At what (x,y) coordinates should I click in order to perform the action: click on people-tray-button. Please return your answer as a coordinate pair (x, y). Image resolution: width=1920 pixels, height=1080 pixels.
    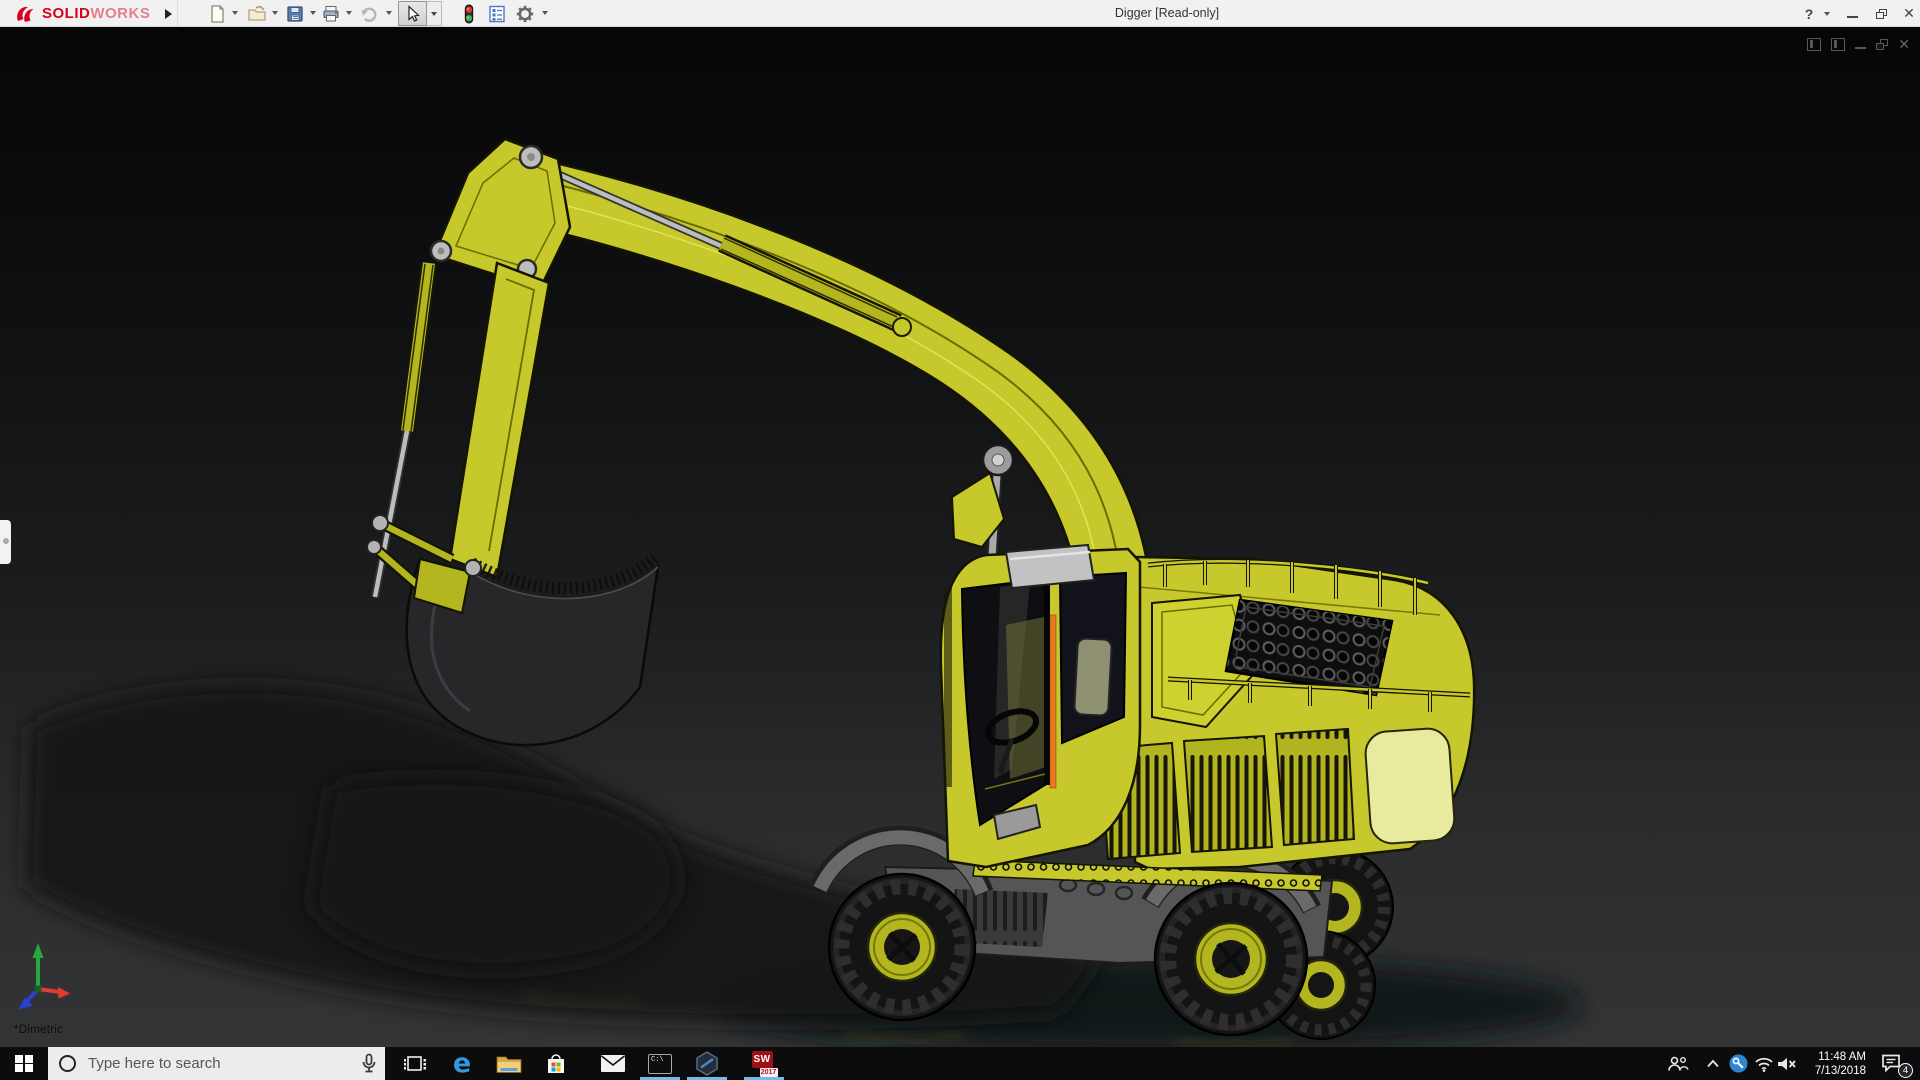
    Looking at the image, I should click on (1678, 1063).